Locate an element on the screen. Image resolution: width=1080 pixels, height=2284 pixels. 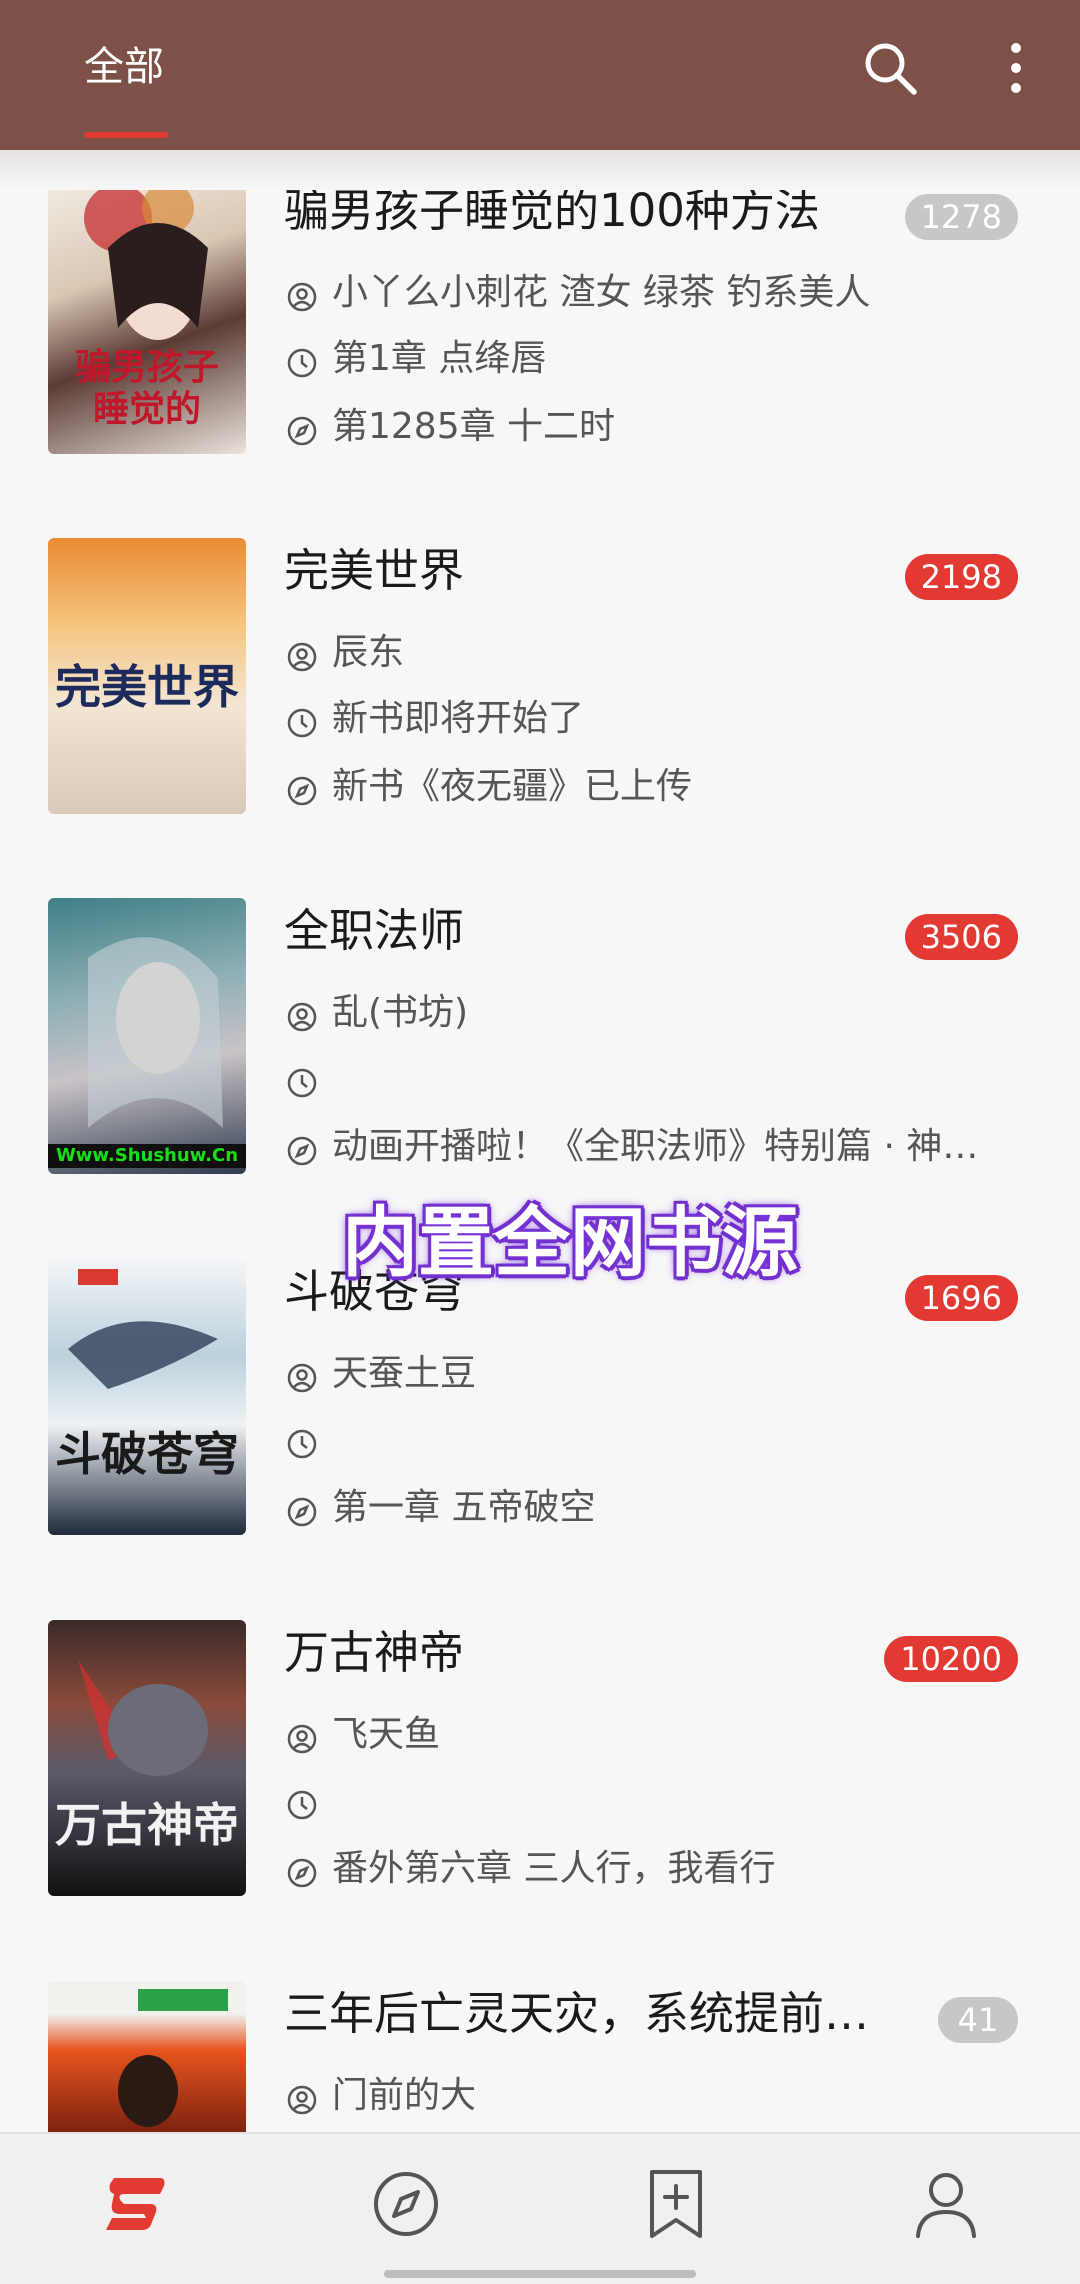
person-icon is located at coordinates (946, 2204).